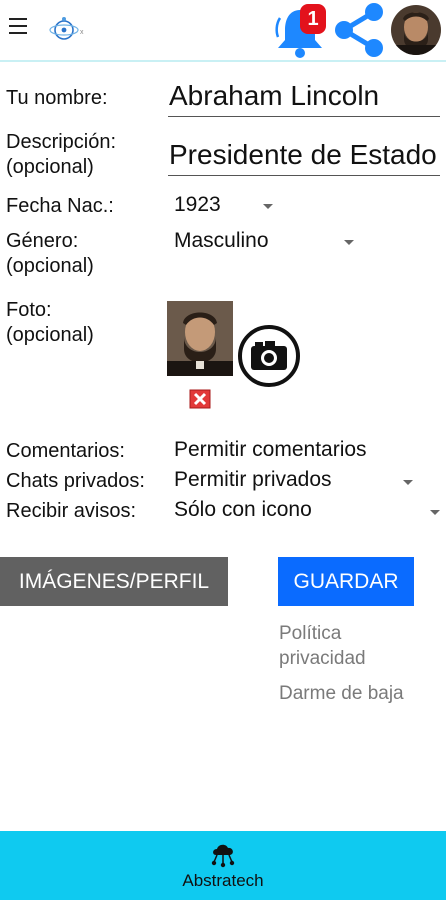 The height and width of the screenshot is (900, 446). What do you see at coordinates (322, 646) in the screenshot?
I see `privacy-policy-link: Política privacidad` at bounding box center [322, 646].